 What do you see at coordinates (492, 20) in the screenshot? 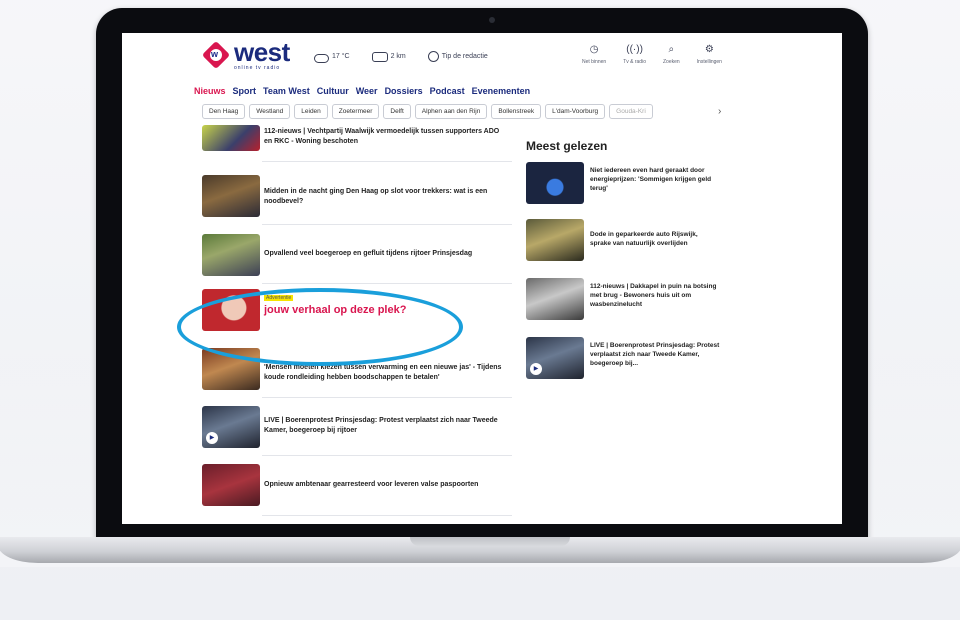
I see `camera-icon` at bounding box center [492, 20].